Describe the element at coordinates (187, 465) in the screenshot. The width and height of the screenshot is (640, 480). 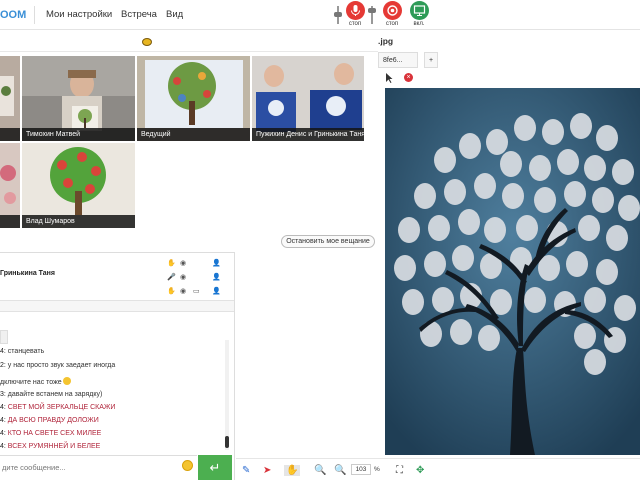
I see `emoji-picker-icon` at that location.